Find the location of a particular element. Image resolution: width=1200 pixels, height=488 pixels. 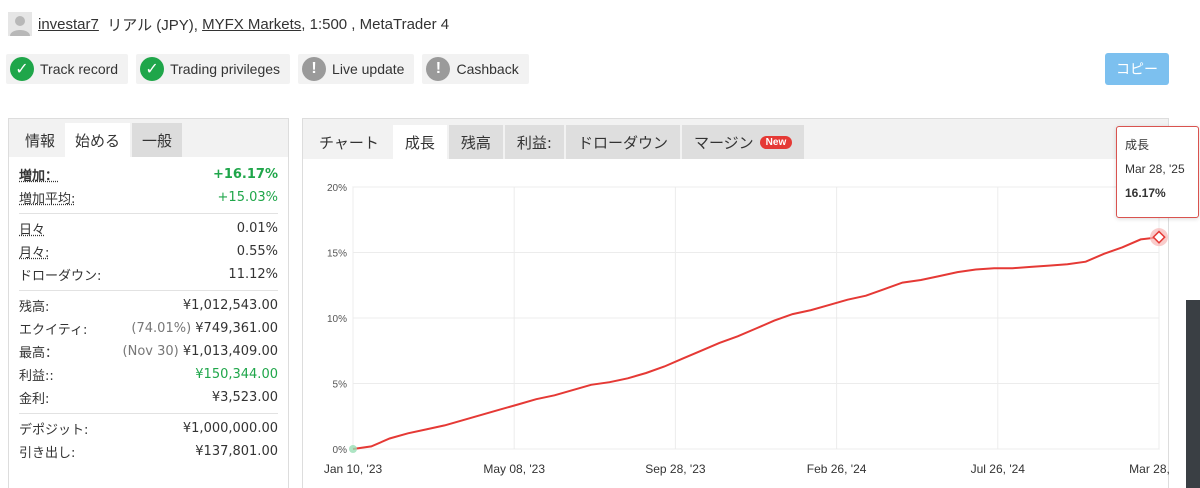

stats-tabs: 情報 始める 一般 is located at coordinates (148, 138).